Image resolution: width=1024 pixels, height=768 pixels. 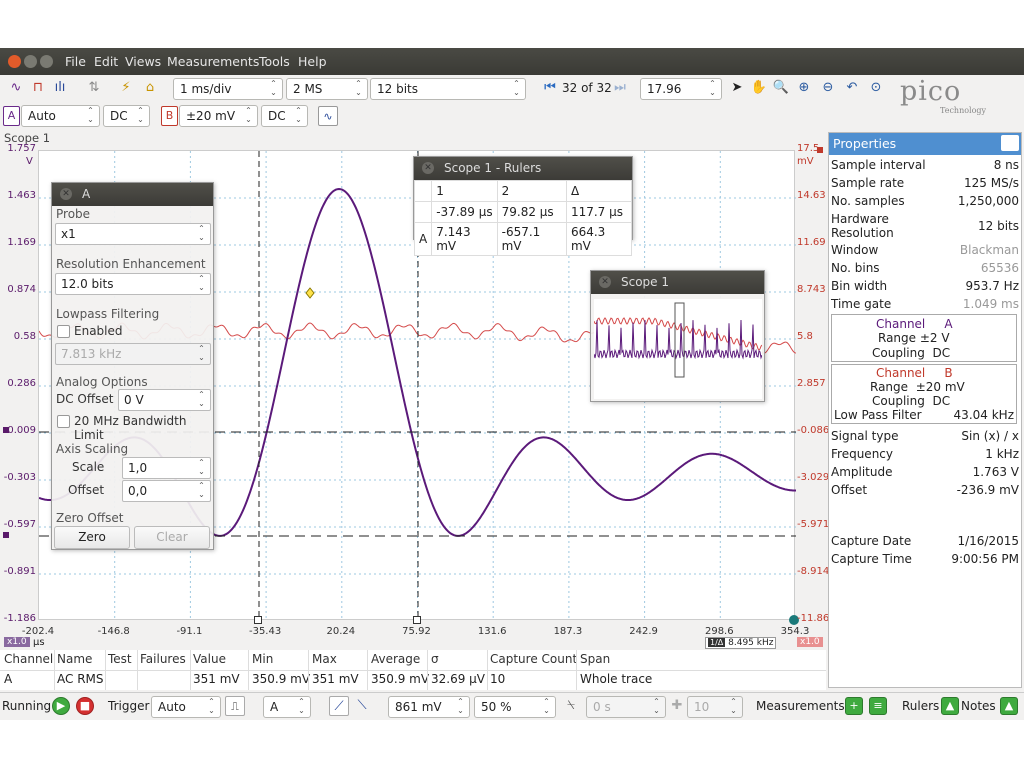 What do you see at coordinates (781, 88) in the screenshot?
I see `zoom-icon: 🔍` at bounding box center [781, 88].